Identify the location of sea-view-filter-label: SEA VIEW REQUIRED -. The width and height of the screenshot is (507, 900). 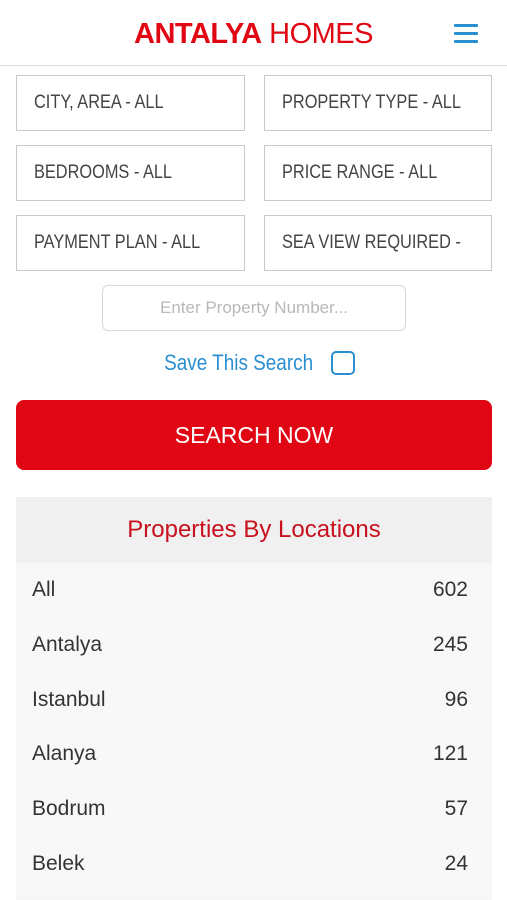
(371, 242).